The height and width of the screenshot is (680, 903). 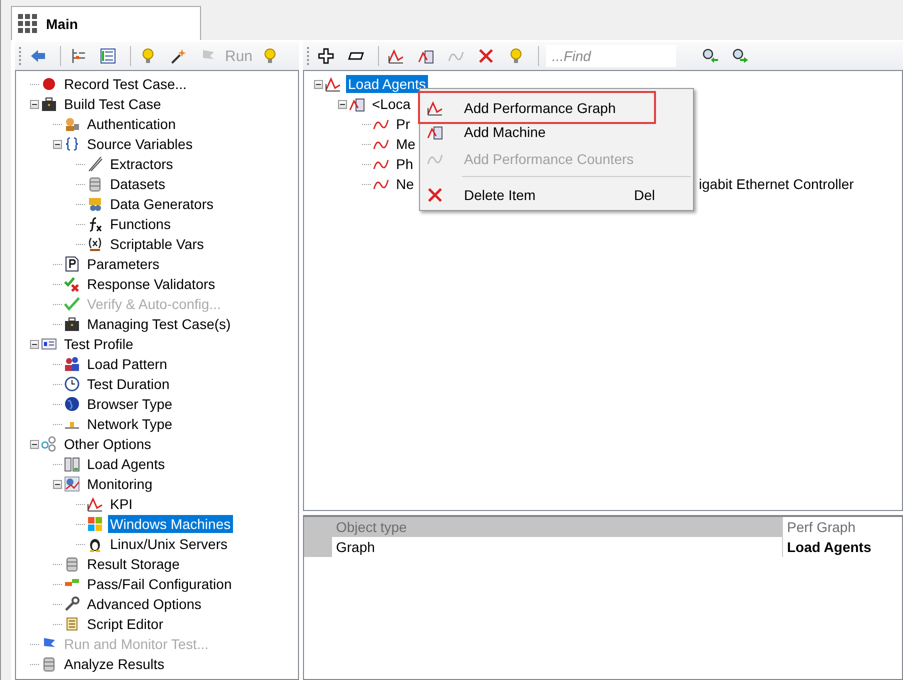 I want to click on tree-view-icon, so click(x=78, y=56).